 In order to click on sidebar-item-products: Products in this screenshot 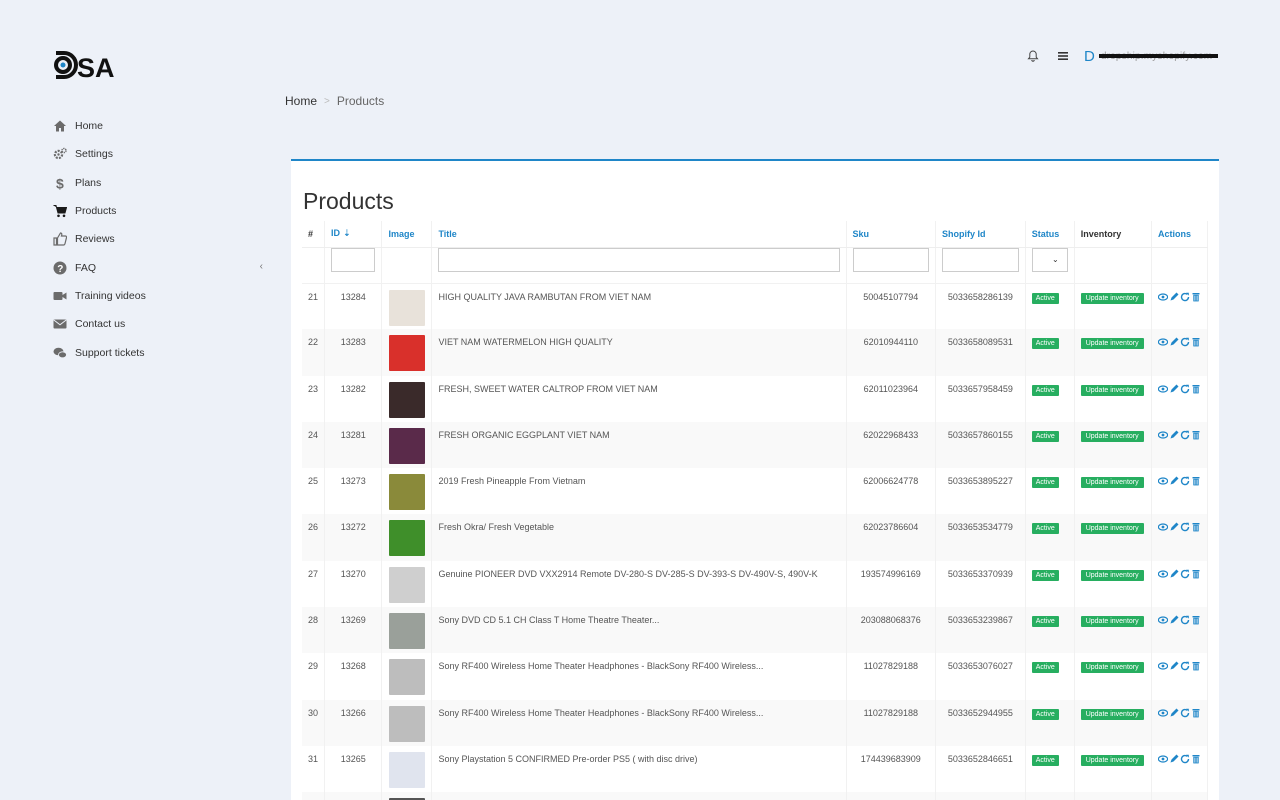, I will do `click(158, 211)`.